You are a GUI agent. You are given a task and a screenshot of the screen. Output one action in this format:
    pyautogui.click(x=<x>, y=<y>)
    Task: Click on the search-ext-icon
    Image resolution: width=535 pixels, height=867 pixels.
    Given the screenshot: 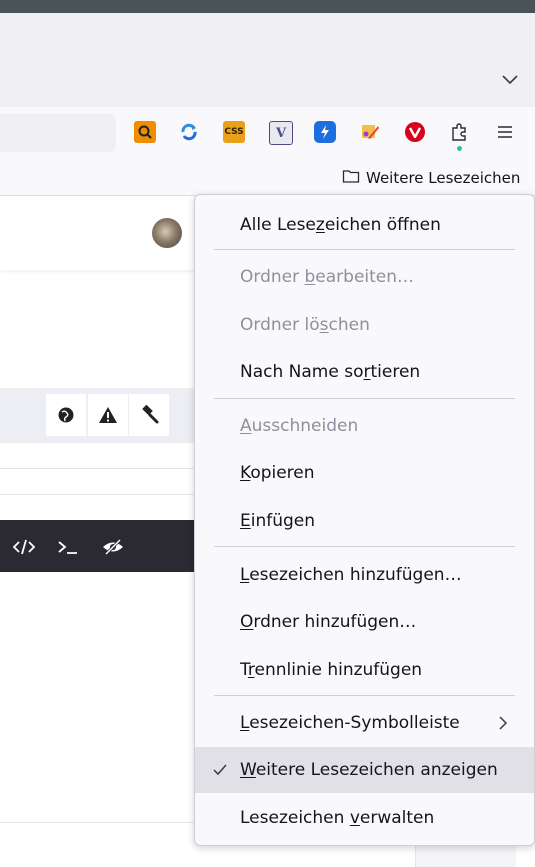 What is the action you would take?
    pyautogui.click(x=145, y=132)
    